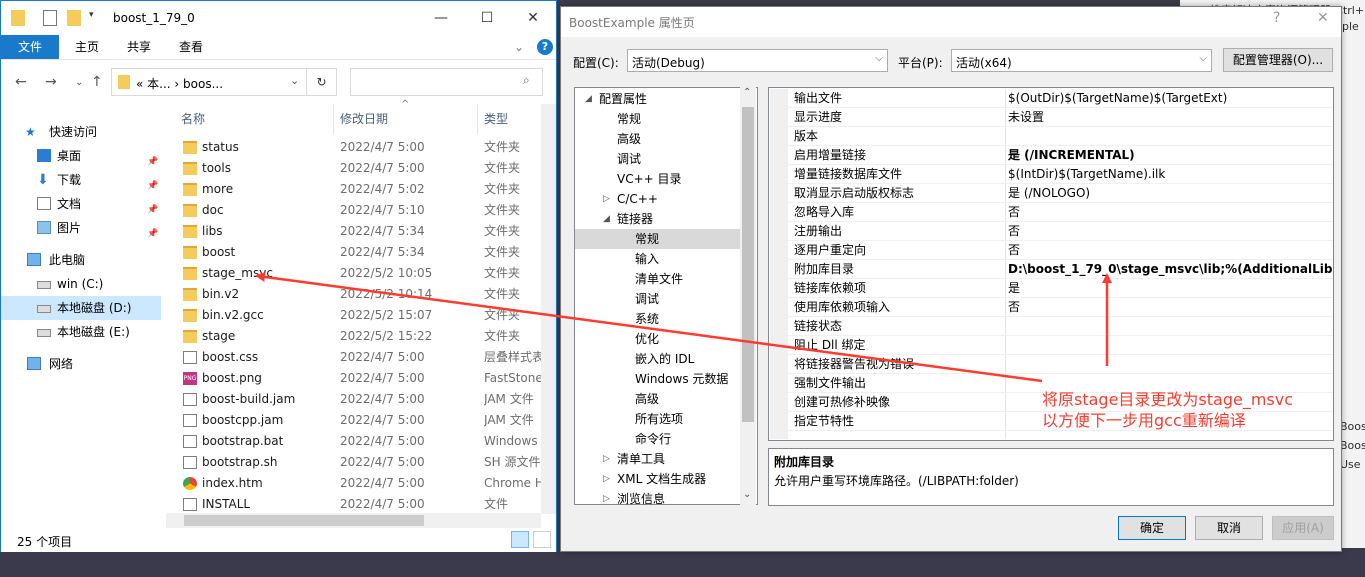 This screenshot has height=577, width=1365. I want to click on annotation-line-1: 将原stage目录更改为stage_msvc, so click(1168, 399).